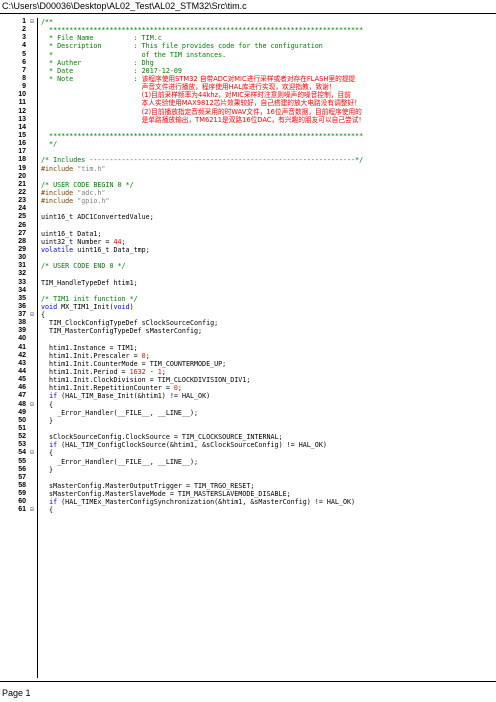 This screenshot has width=496, height=702. What do you see at coordinates (248, 291) in the screenshot?
I see `code-line: 34` at bounding box center [248, 291].